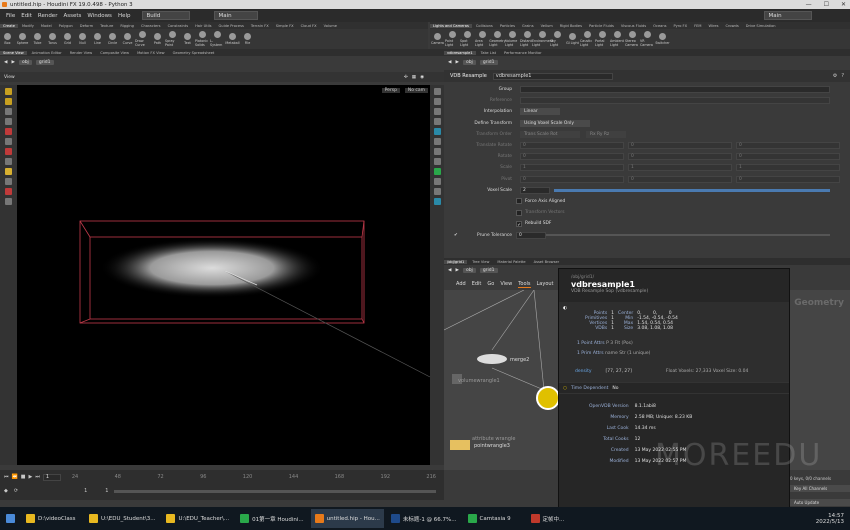 The height and width of the screenshot is (530, 850). Describe the element at coordinates (37, 39) in the screenshot. I see `shelf-tool: Tube` at that location.